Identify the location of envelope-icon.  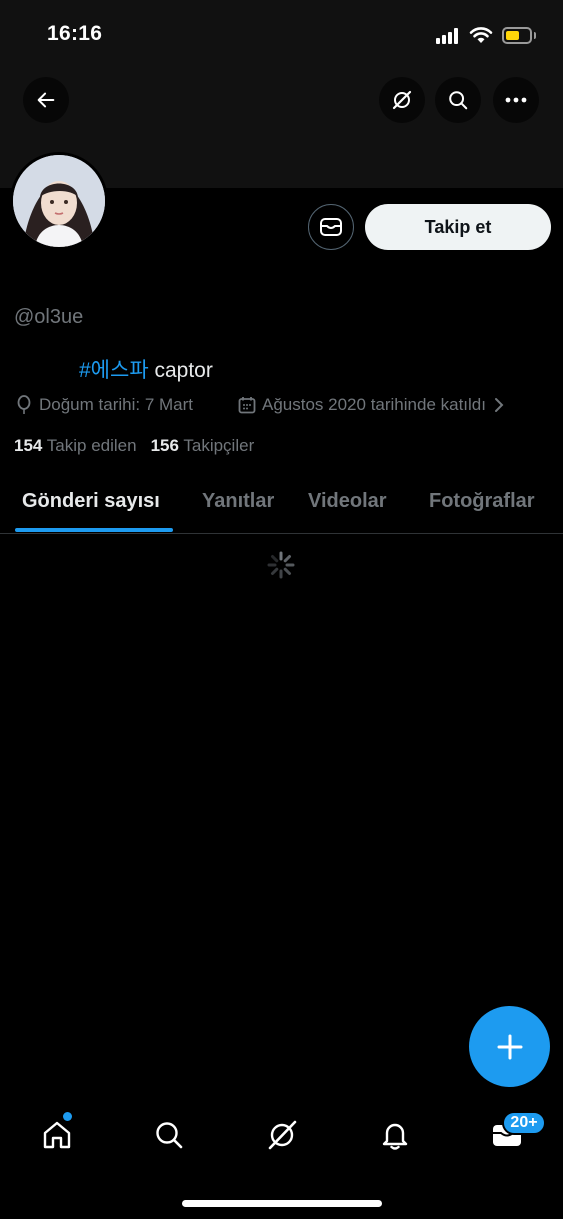
(331, 227).